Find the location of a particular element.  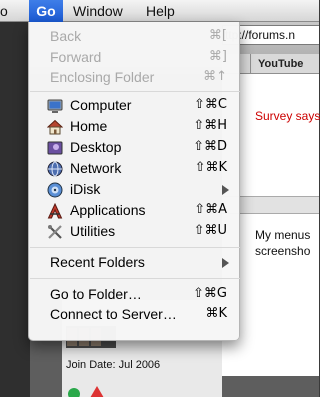

shortcut-utilities: ⇧⌘U is located at coordinates (210, 230).